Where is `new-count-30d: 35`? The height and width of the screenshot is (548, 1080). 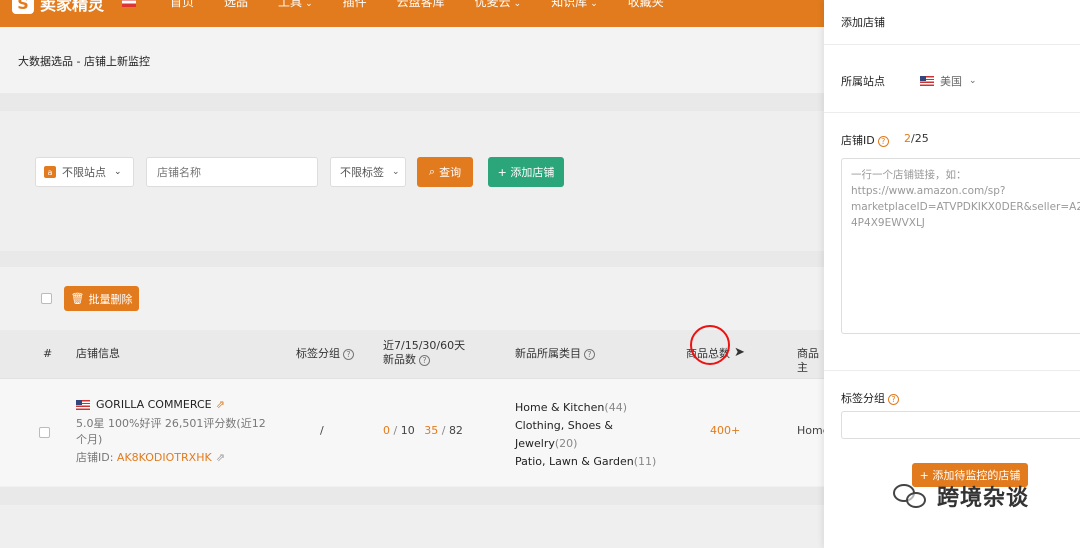
new-count-30d: 35 is located at coordinates (431, 430).